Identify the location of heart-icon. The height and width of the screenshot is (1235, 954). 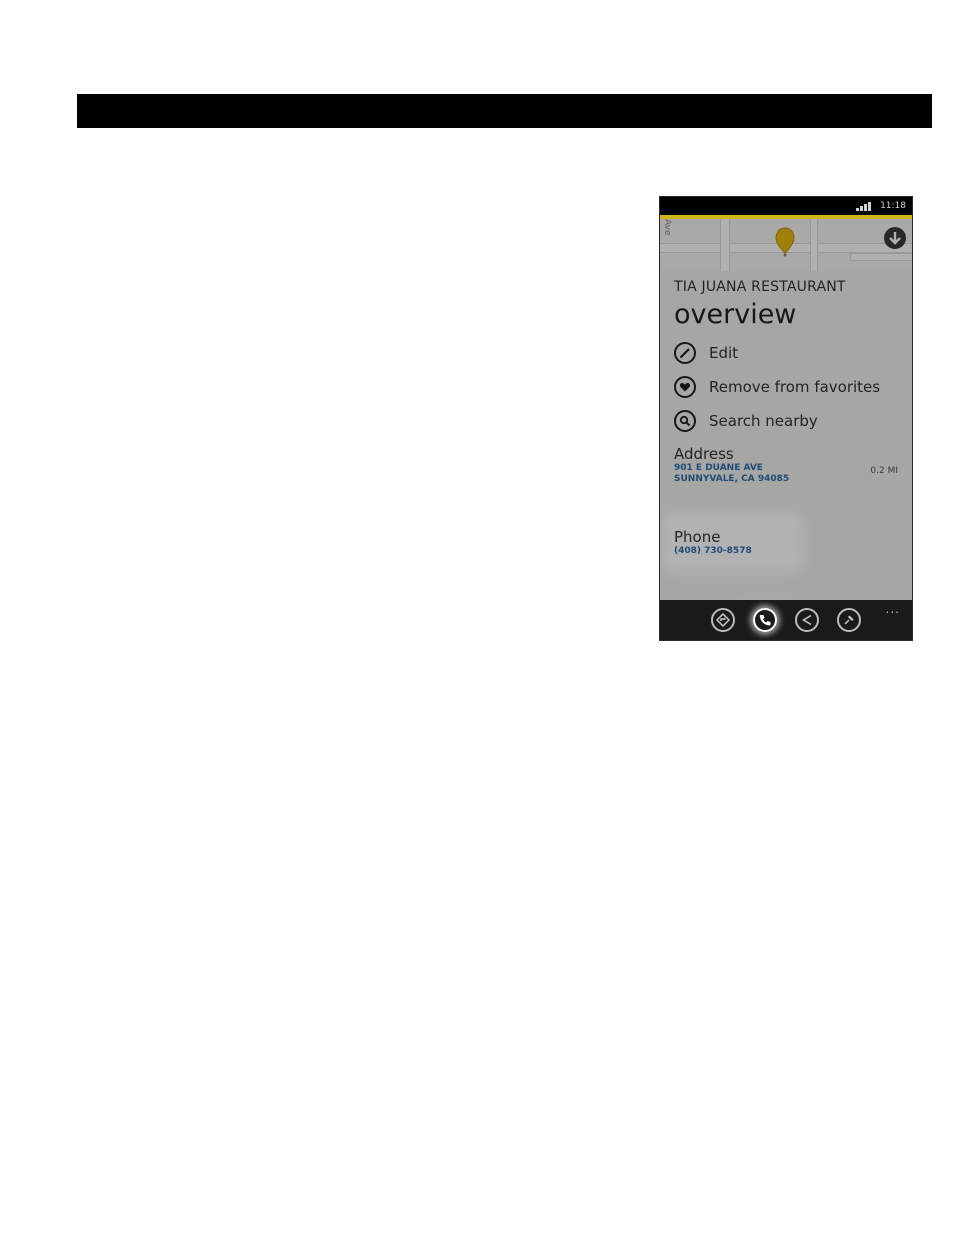
(685, 387).